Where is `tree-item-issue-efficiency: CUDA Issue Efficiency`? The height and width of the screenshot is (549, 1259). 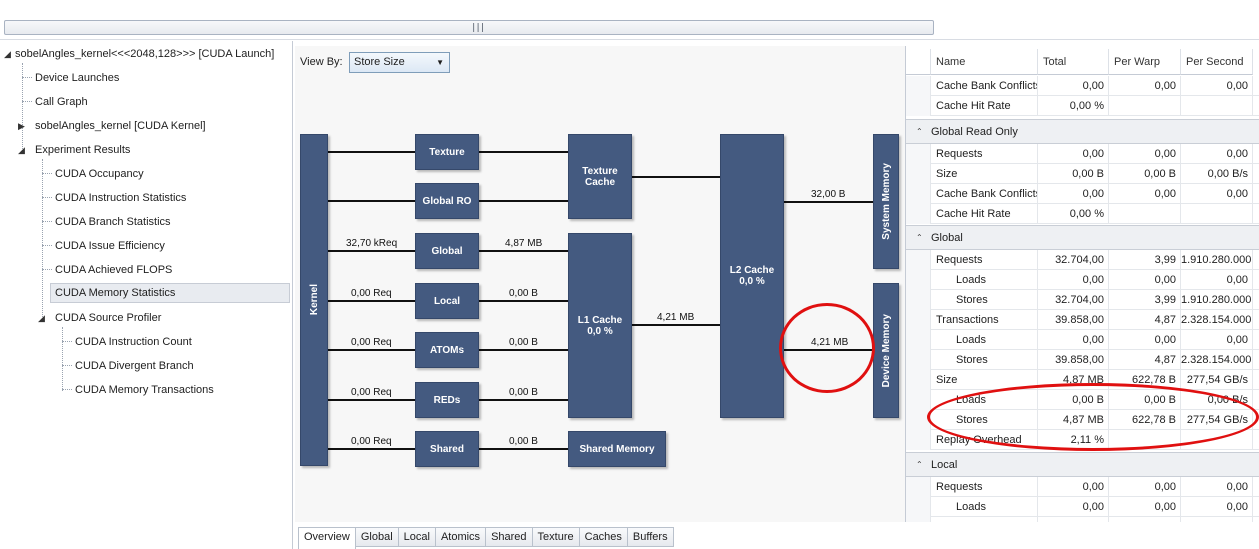
tree-item-issue-efficiency: CUDA Issue Efficiency is located at coordinates (110, 246).